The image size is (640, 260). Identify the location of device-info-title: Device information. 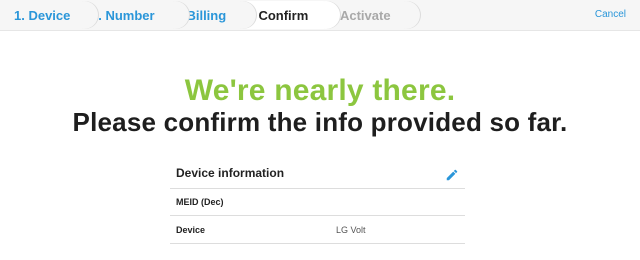
(230, 173).